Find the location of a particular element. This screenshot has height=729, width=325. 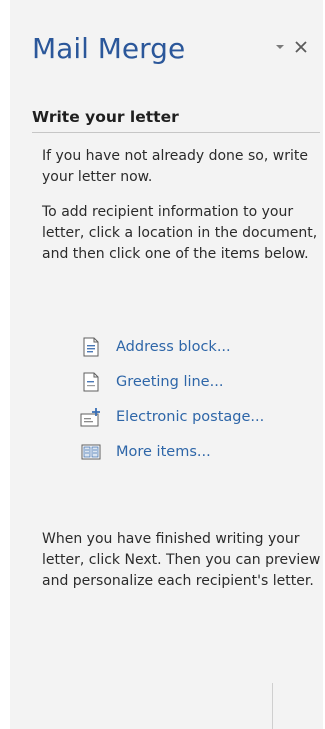

greeting-line-icon is located at coordinates (91, 382).